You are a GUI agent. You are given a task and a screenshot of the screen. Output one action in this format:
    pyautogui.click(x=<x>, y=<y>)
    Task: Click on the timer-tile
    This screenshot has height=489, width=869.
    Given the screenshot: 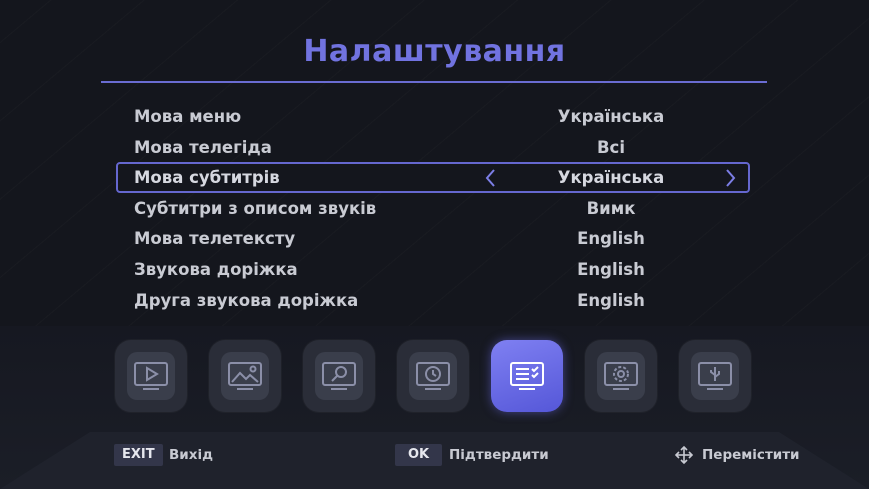 What is the action you would take?
    pyautogui.click(x=433, y=376)
    